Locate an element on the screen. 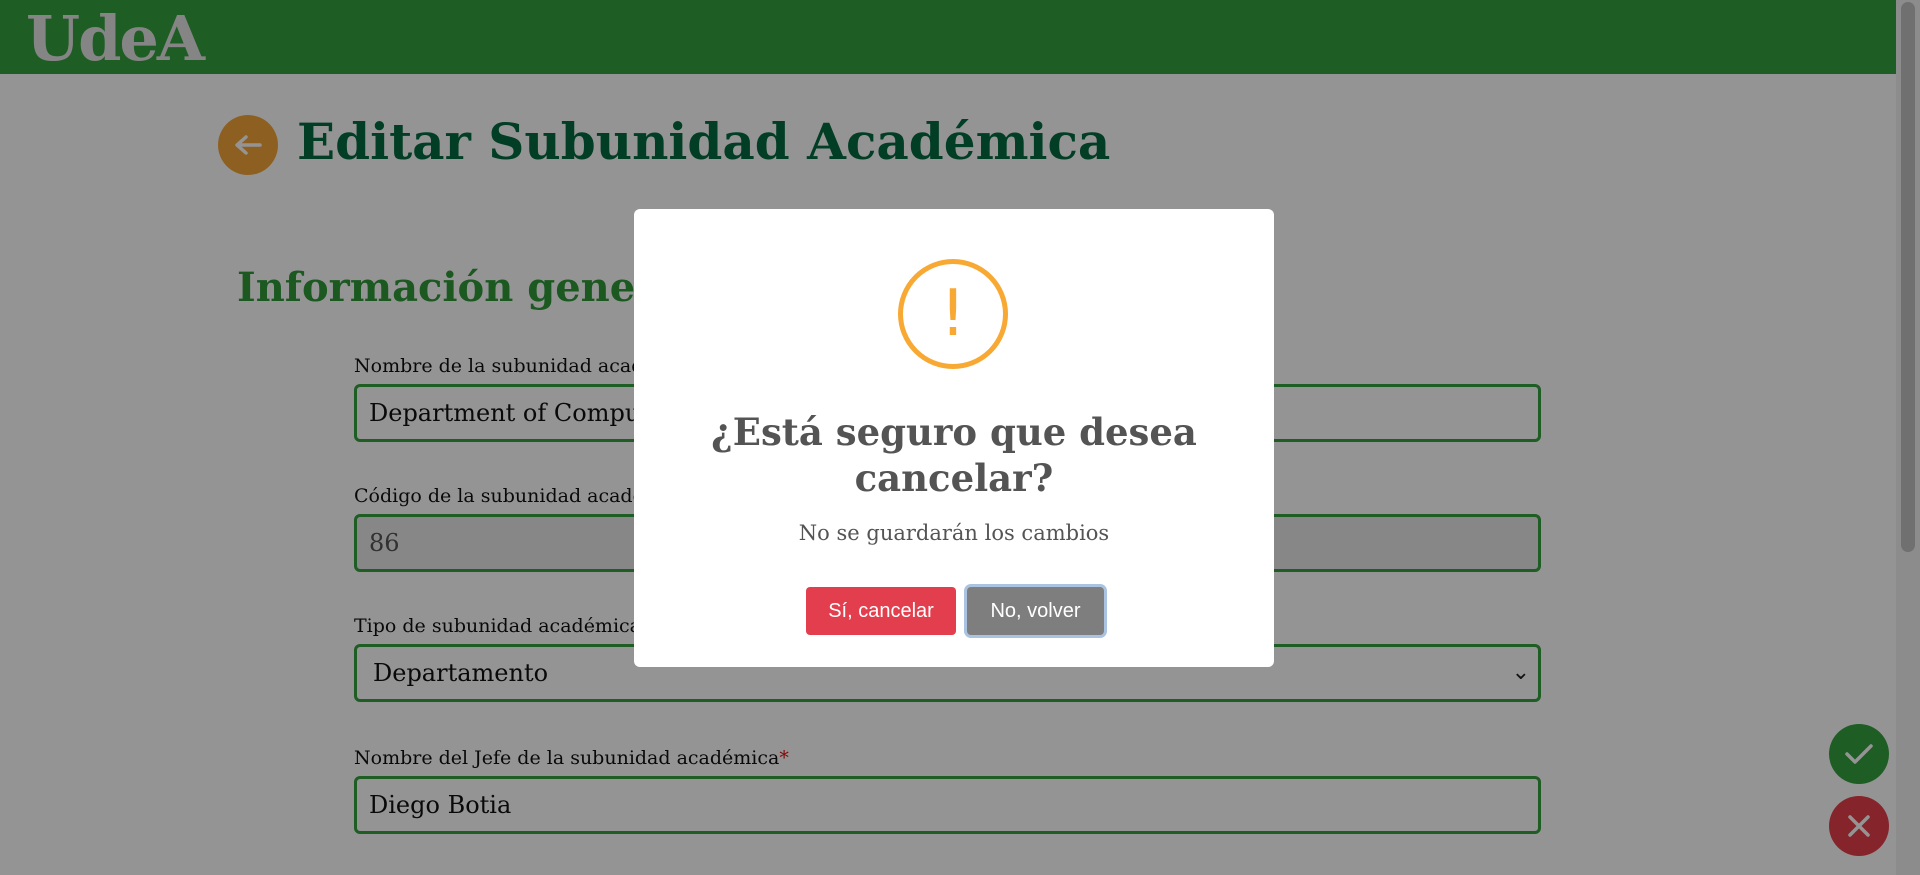 Image resolution: width=1920 pixels, height=875 pixels. exclamation-icon: ! is located at coordinates (953, 314).